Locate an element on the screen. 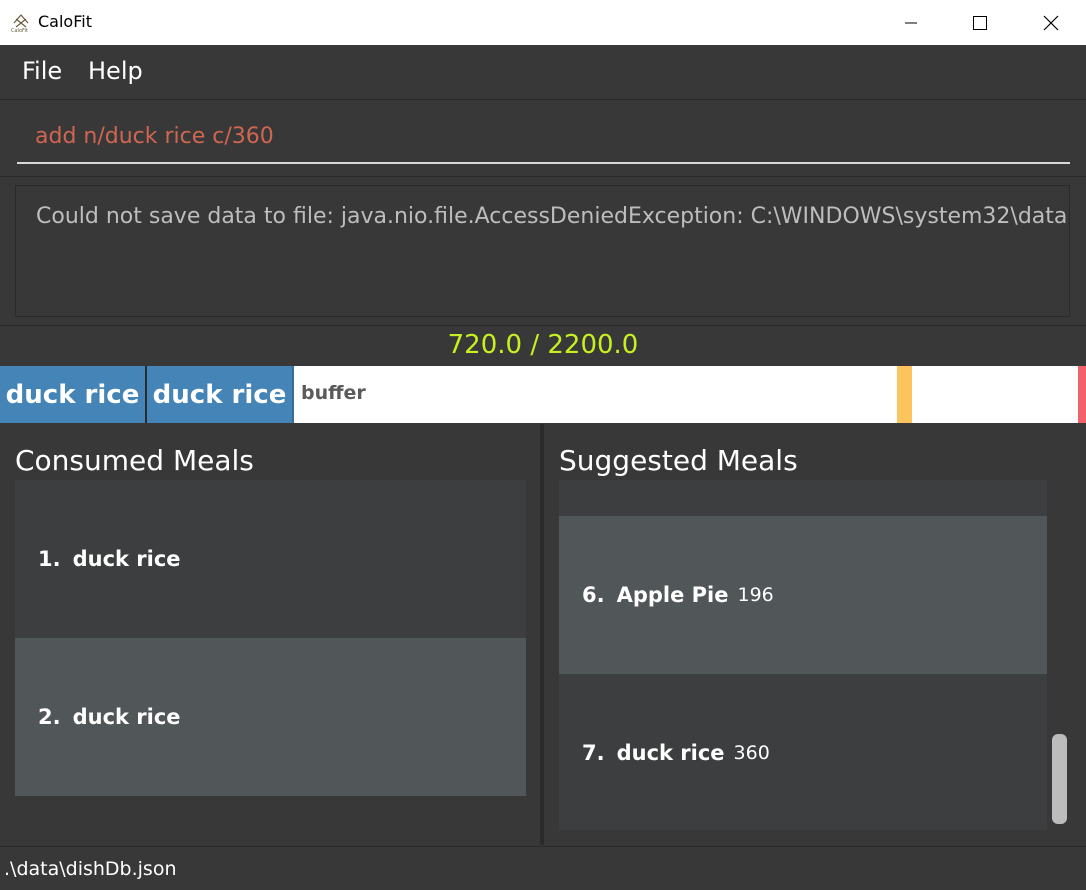 The width and height of the screenshot is (1086, 890). list-item: 7. duck rice 360 is located at coordinates (803, 752).